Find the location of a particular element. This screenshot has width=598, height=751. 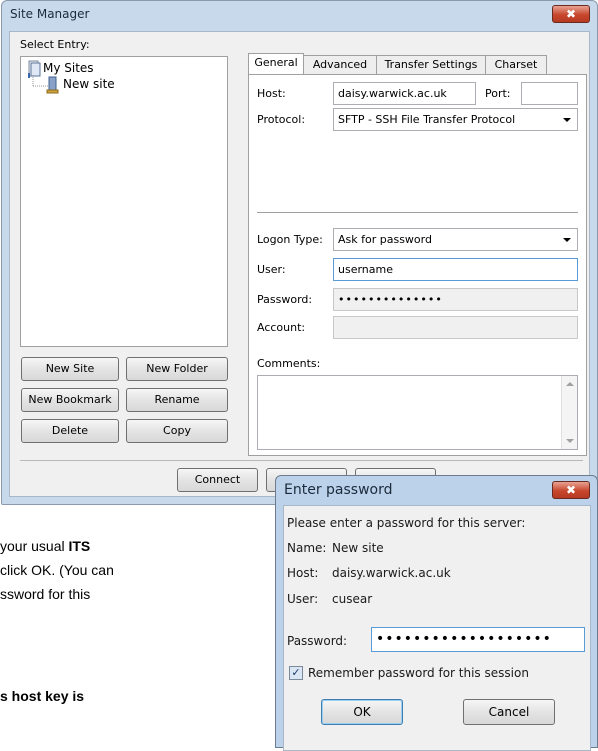

delete-button: Delete is located at coordinates (70, 431).